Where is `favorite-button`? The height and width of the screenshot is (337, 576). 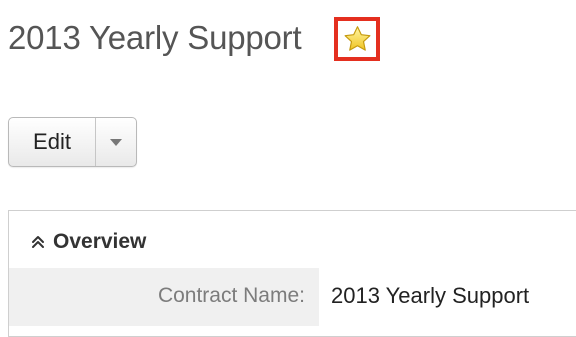 favorite-button is located at coordinates (357, 39).